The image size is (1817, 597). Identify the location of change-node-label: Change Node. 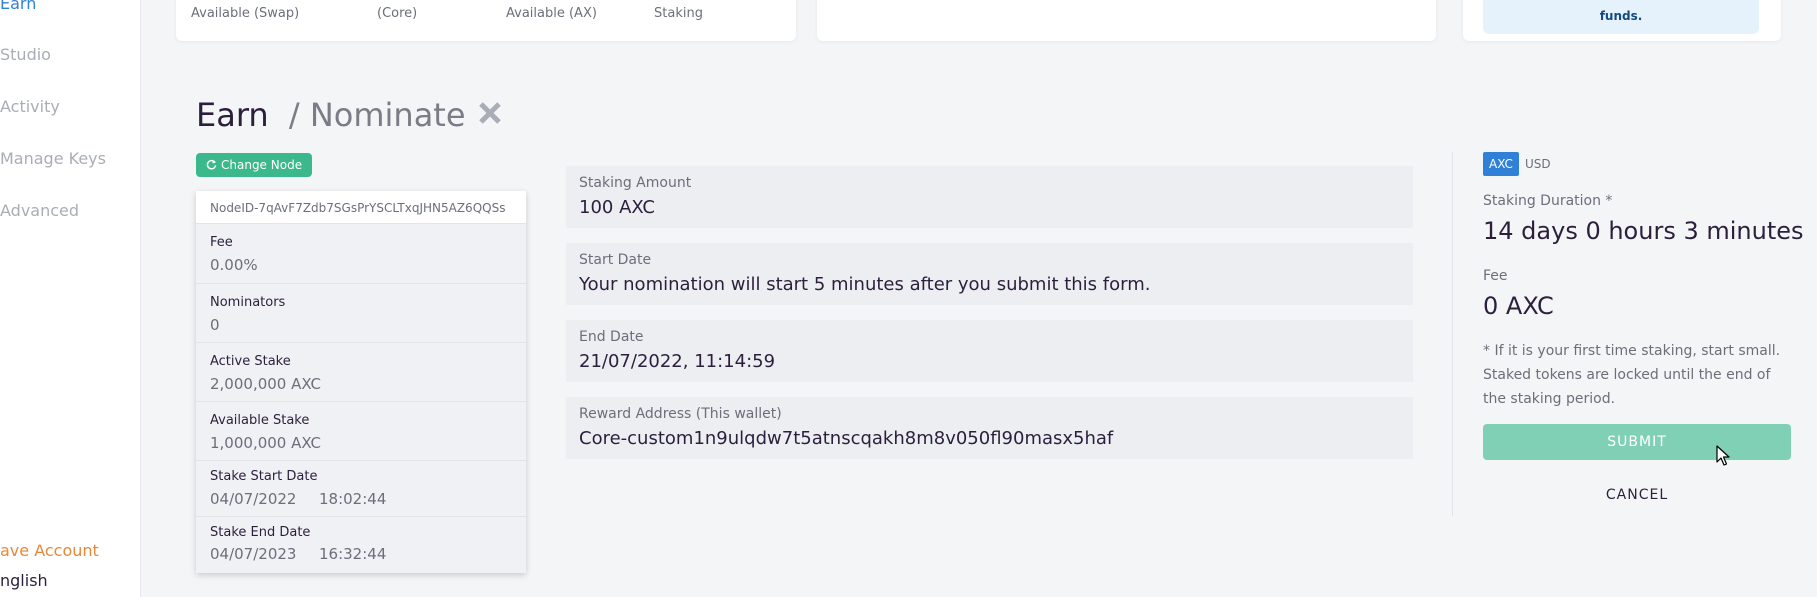
(262, 165).